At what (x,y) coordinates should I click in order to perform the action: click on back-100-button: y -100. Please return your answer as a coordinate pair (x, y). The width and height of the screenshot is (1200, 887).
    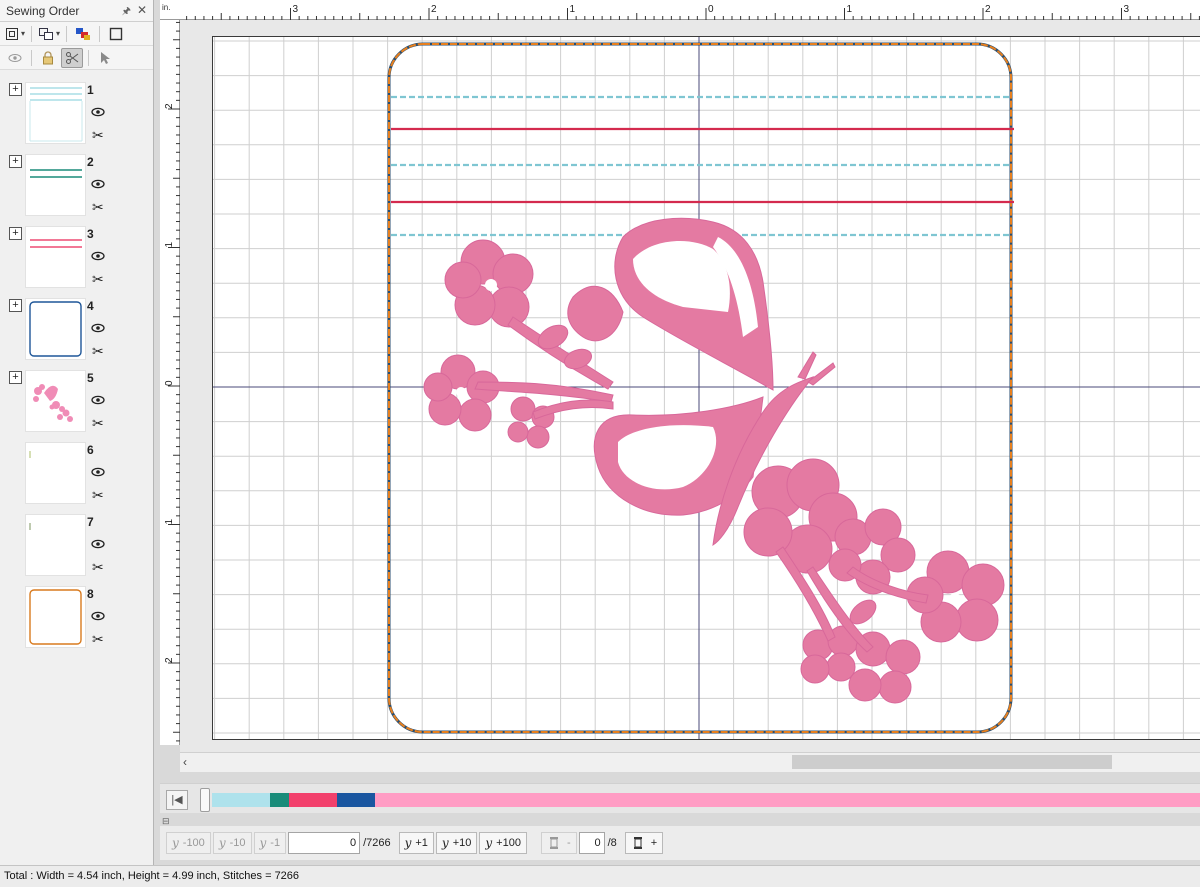
    Looking at the image, I should click on (188, 843).